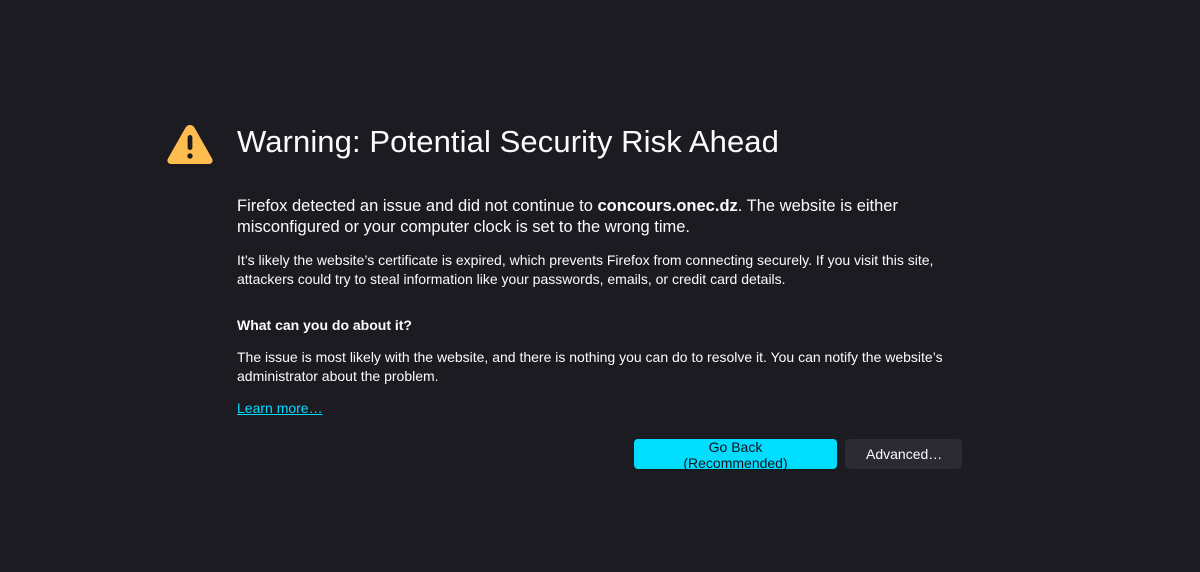 This screenshot has width=1200, height=572. I want to click on what-can-you-do-heading: What can you do about it?, so click(324, 325).